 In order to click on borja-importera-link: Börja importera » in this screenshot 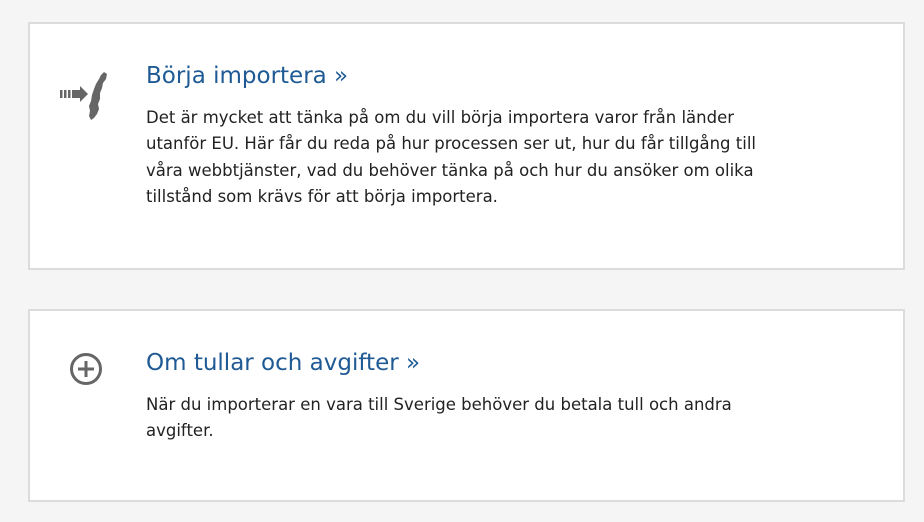, I will do `click(247, 76)`.